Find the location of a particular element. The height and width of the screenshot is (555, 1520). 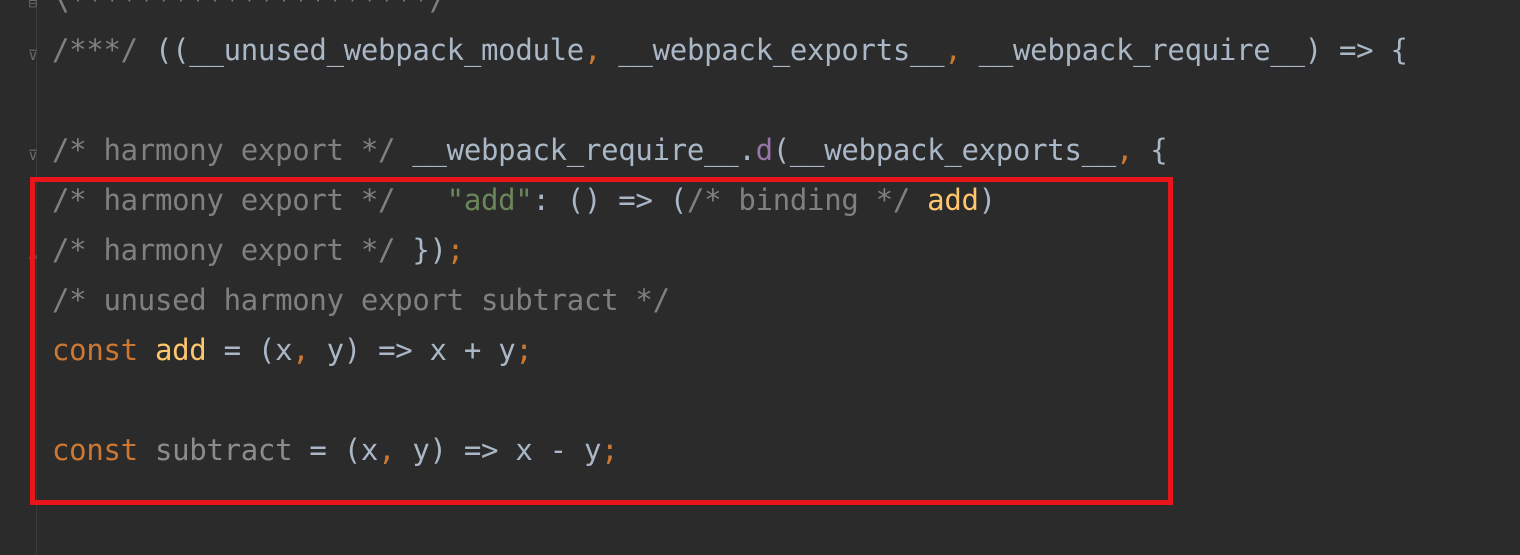

code-token: /* harmony export */ is located at coordinates (232, 150).